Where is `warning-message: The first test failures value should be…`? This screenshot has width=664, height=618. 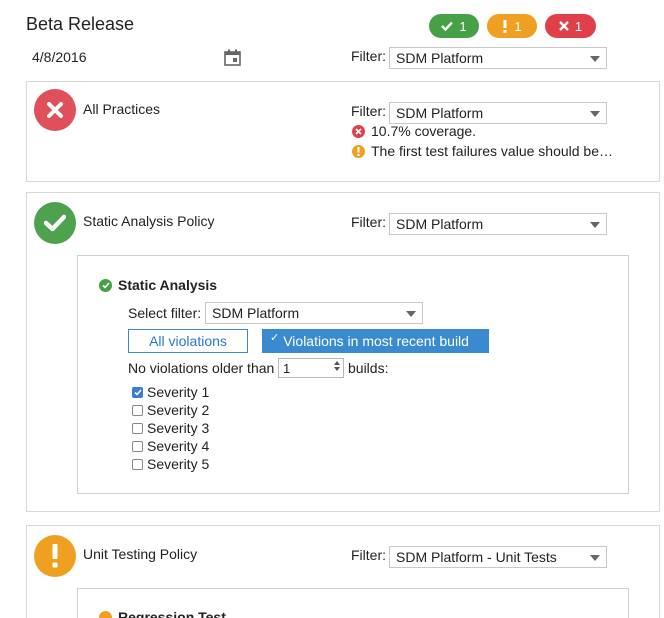
warning-message: The first test failures value should be… is located at coordinates (482, 151).